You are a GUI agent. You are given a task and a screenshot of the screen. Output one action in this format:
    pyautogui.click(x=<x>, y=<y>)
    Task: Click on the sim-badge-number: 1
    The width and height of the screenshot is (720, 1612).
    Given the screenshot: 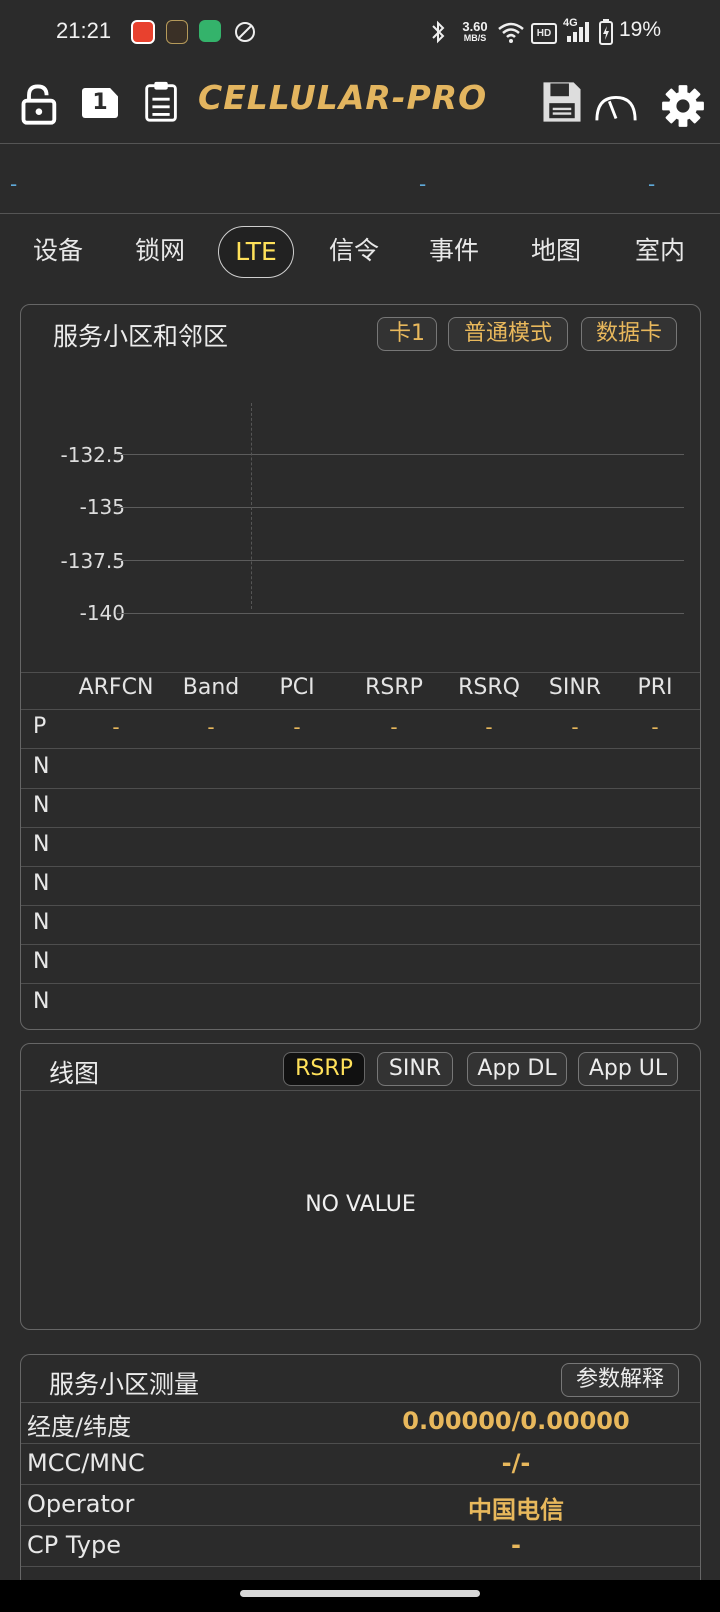 What is the action you would take?
    pyautogui.click(x=100, y=102)
    